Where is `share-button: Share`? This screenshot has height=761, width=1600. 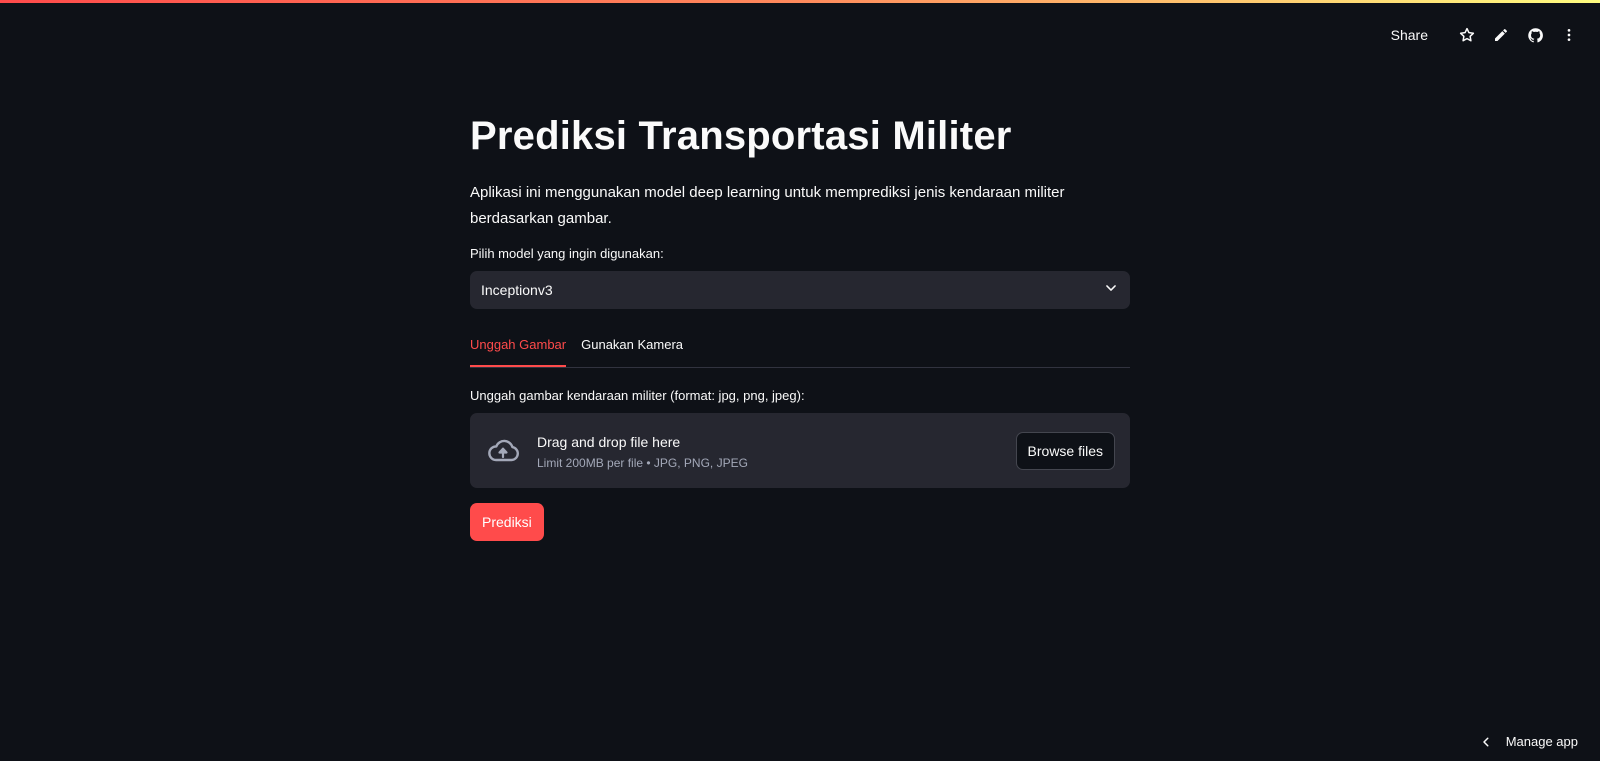 share-button: Share is located at coordinates (1409, 35).